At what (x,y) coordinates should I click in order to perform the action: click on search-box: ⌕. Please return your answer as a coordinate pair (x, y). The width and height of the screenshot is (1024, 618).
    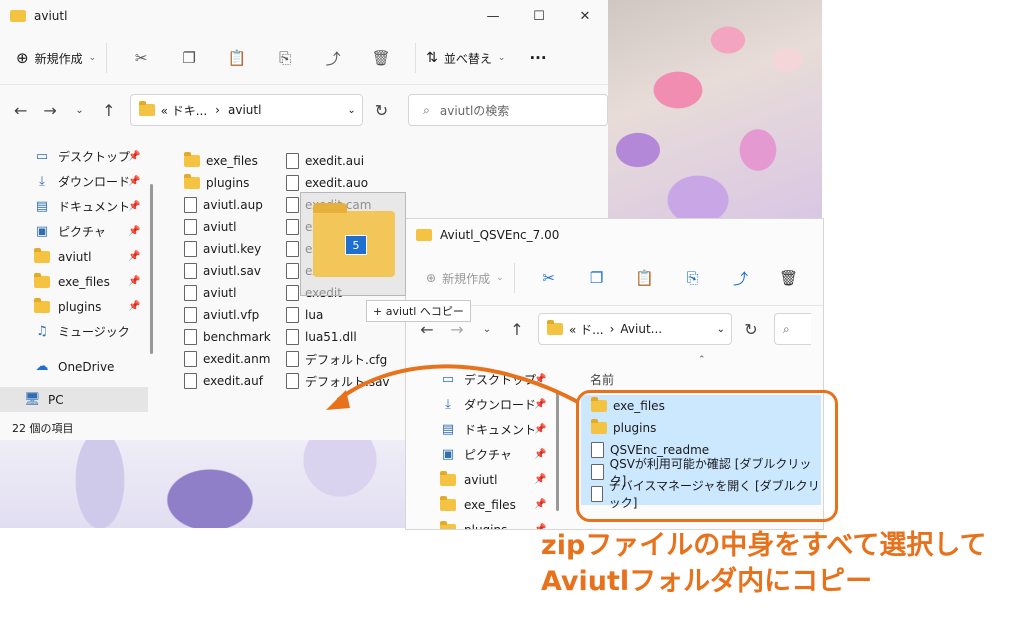
    Looking at the image, I should click on (792, 329).